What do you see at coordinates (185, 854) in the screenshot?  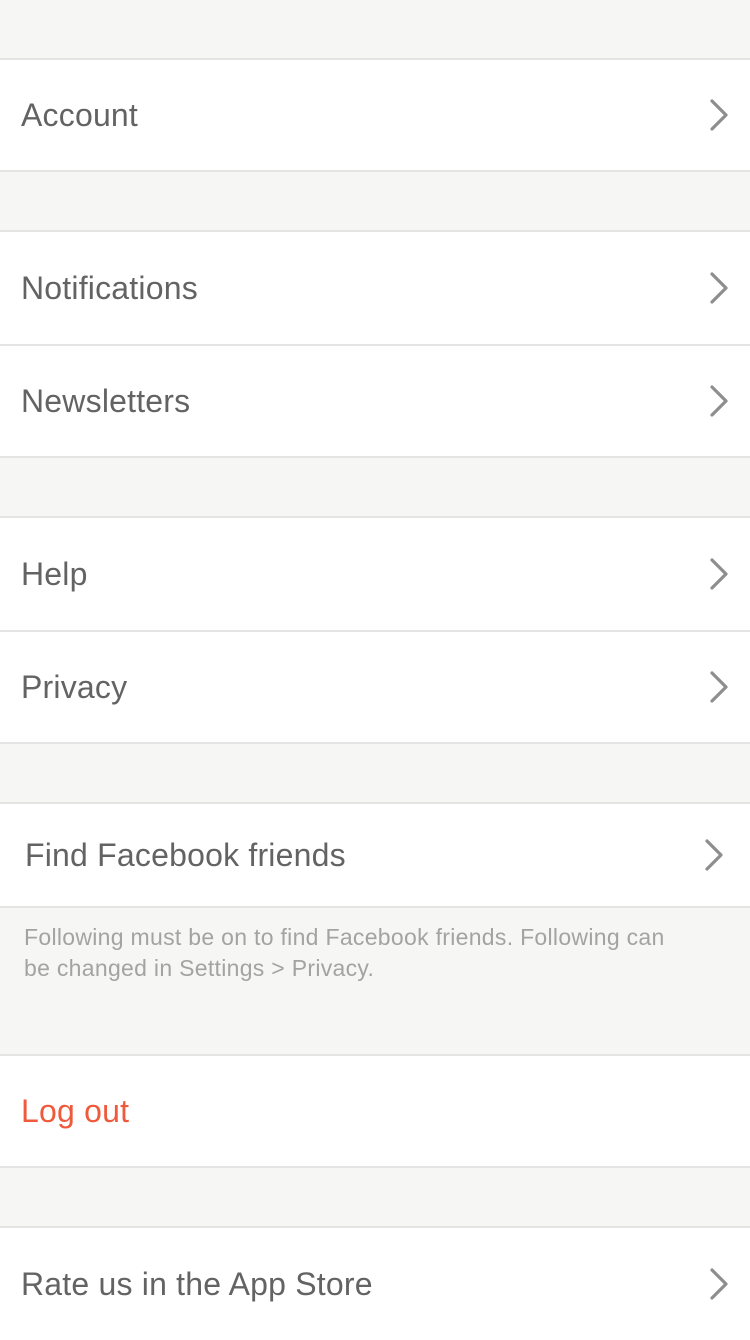 I see `find-facebook-friends-label: Find Facebook friends` at bounding box center [185, 854].